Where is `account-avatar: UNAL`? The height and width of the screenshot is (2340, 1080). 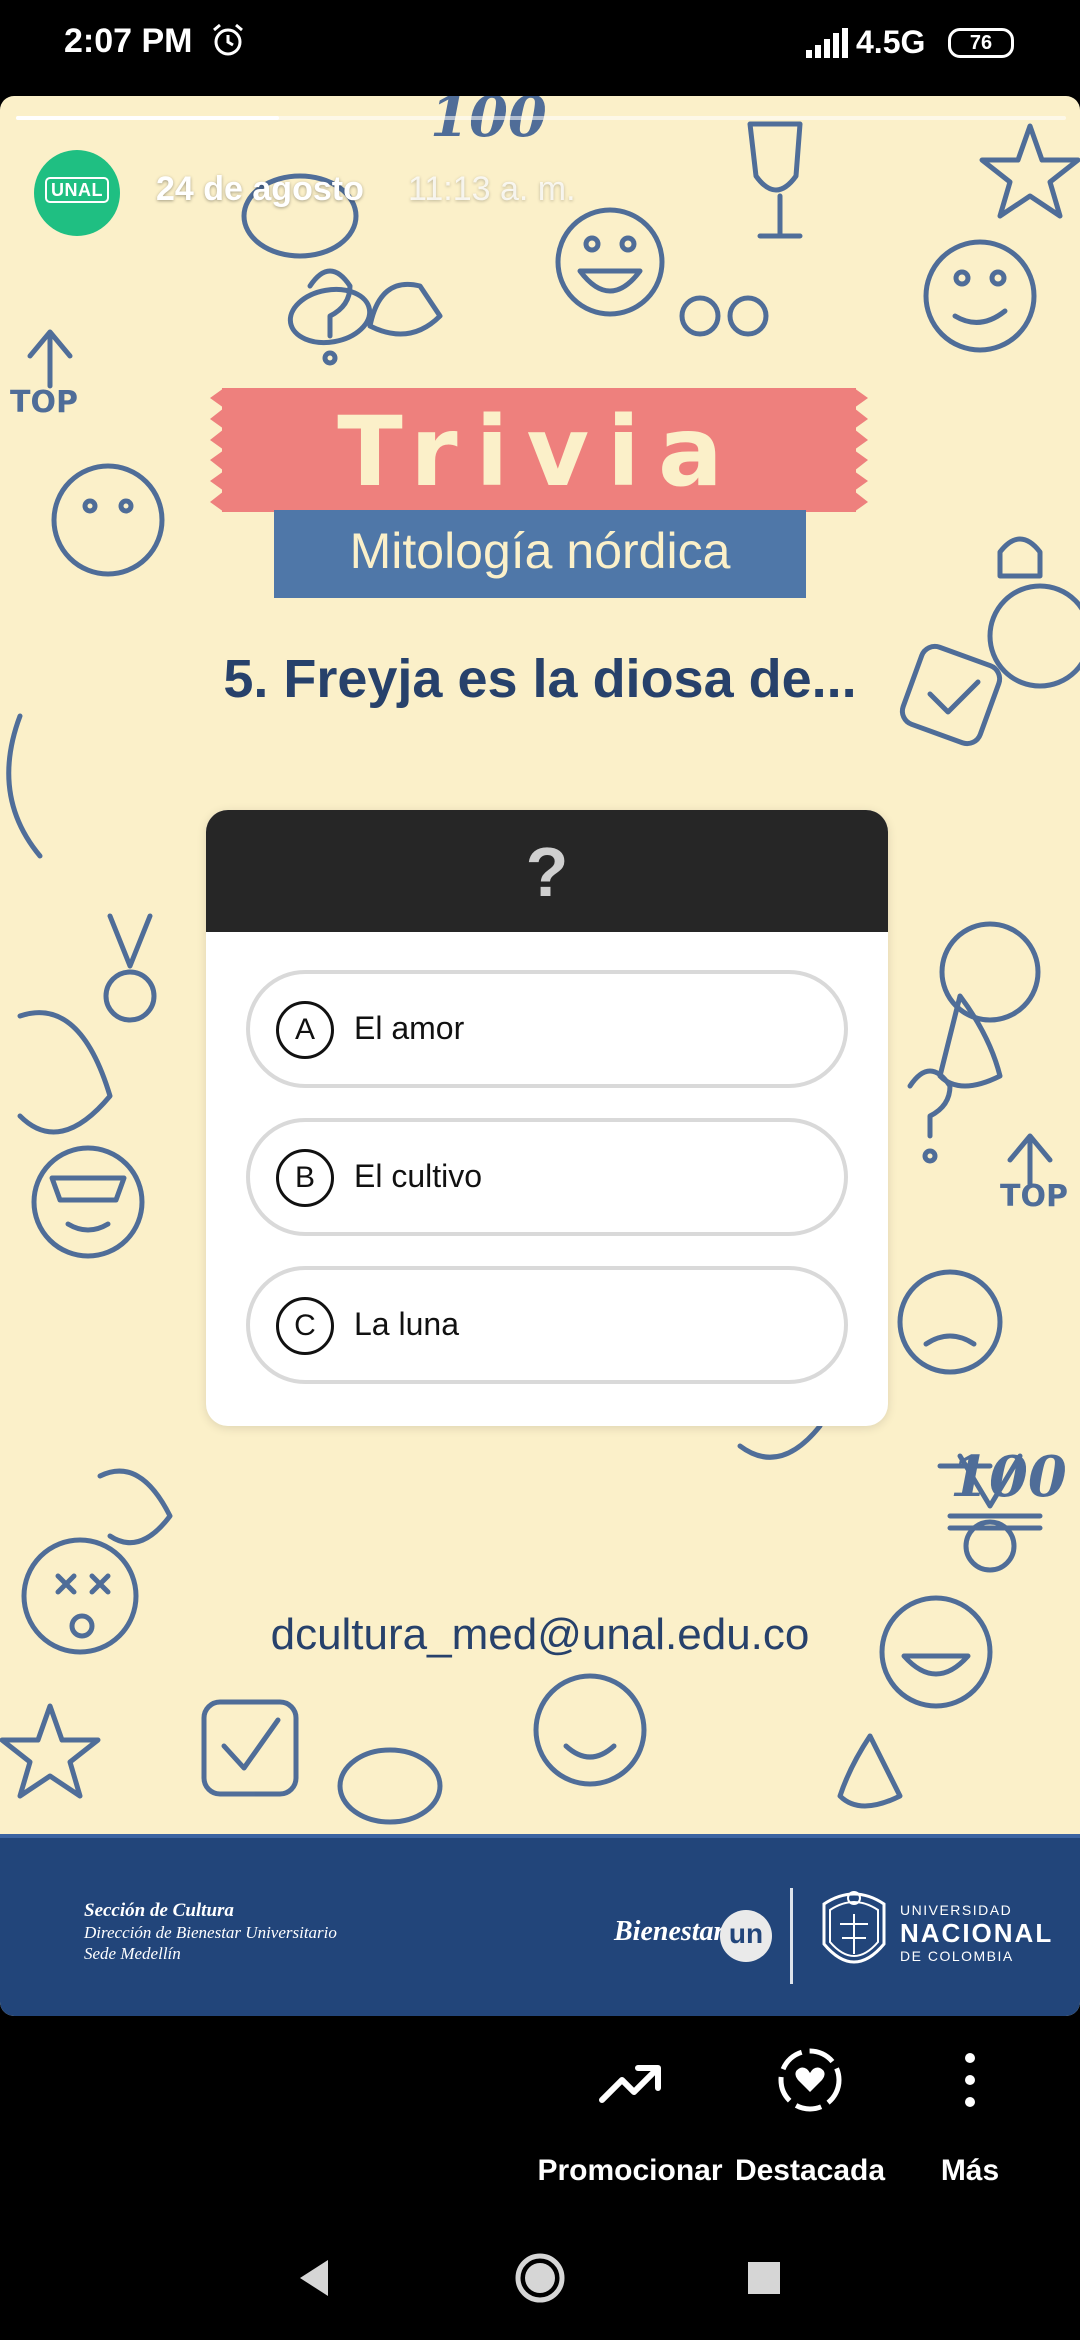 account-avatar: UNAL is located at coordinates (77, 193).